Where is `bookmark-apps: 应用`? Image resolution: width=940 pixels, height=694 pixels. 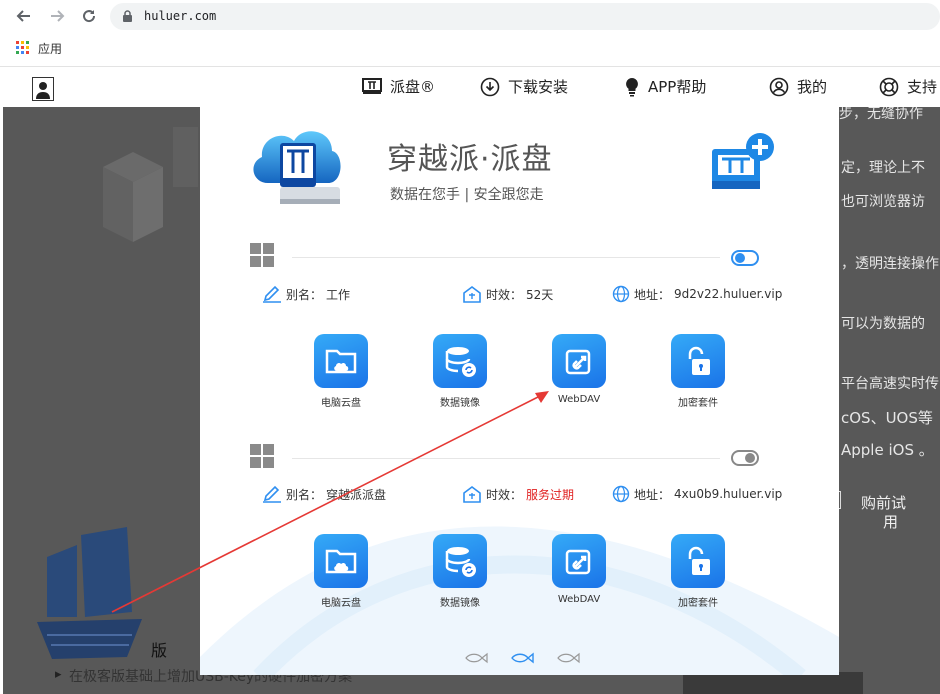
bookmark-apps: 应用 is located at coordinates (39, 48).